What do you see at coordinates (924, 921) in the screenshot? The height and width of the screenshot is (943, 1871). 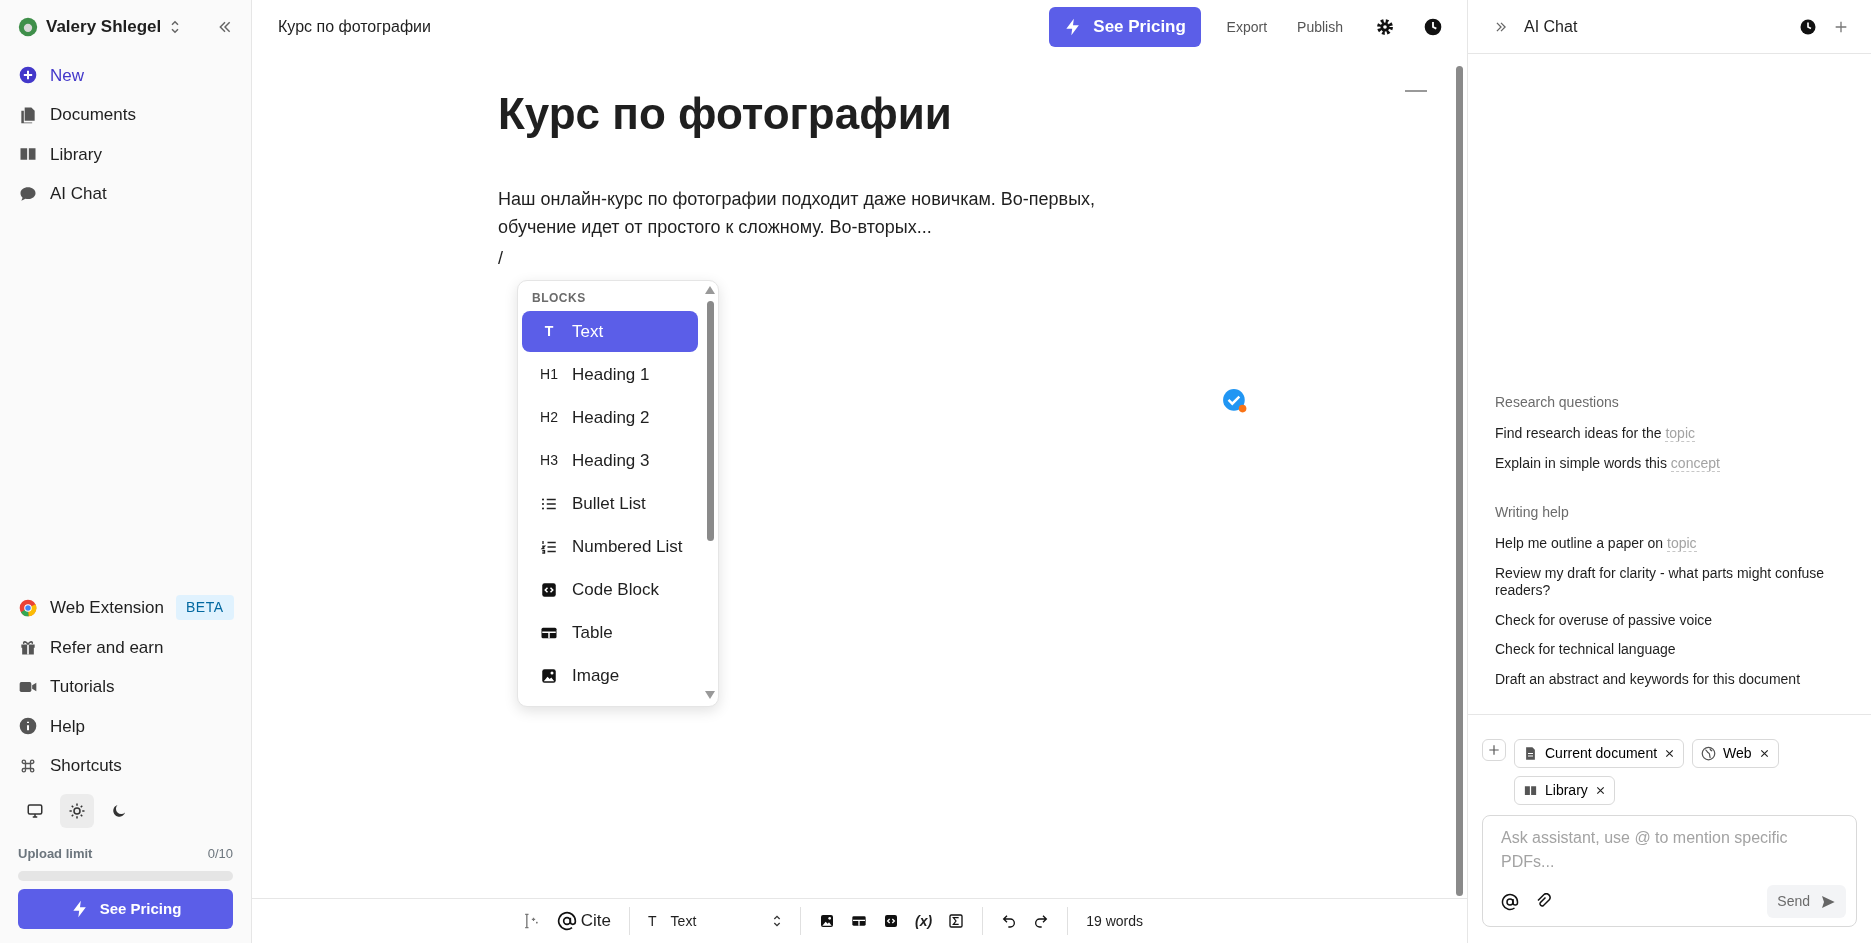 I see `insert-variable-button: (x)` at bounding box center [924, 921].